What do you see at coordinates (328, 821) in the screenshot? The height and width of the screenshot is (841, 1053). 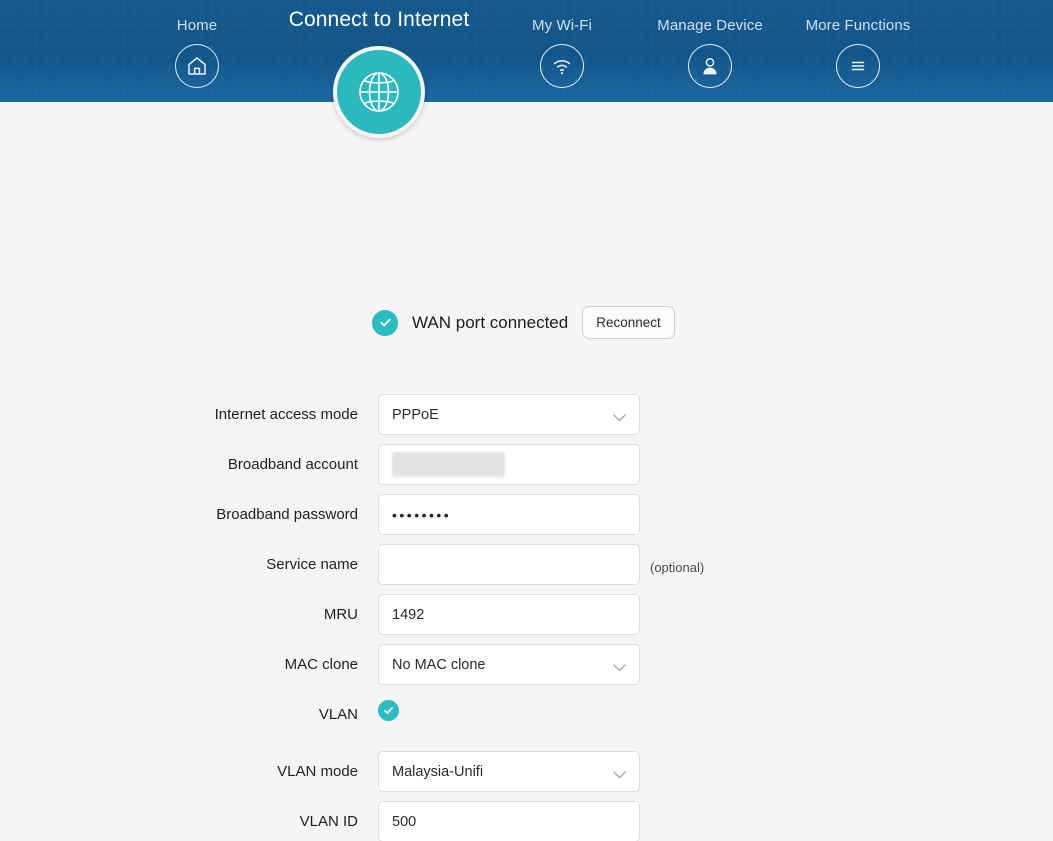 I see `vlan-id-label: VLAN ID` at bounding box center [328, 821].